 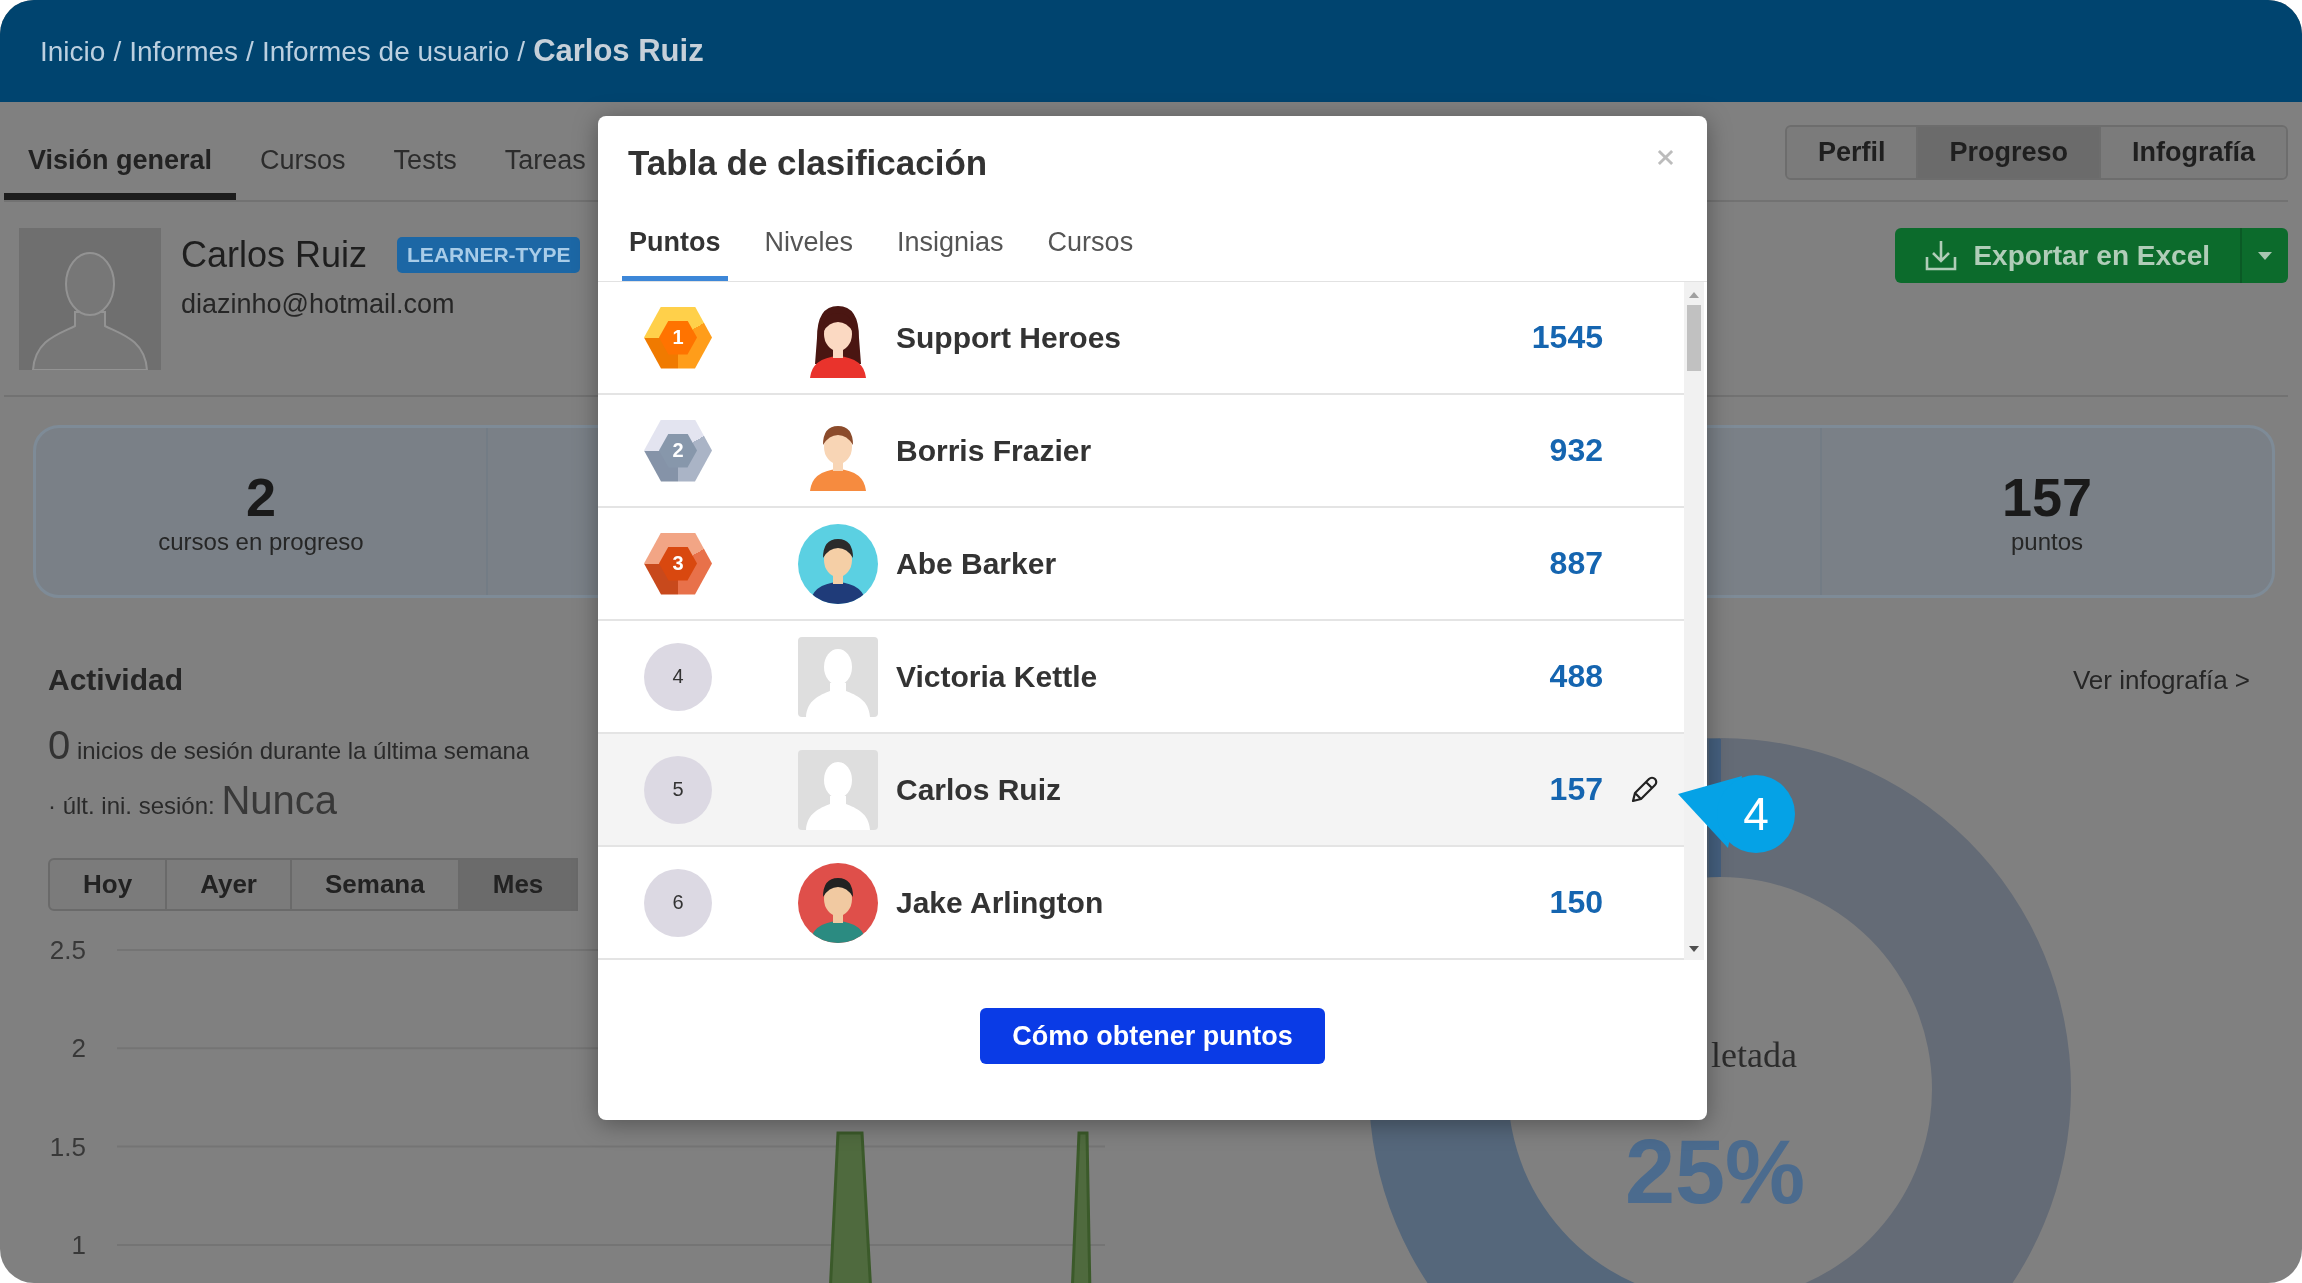 I want to click on dialog-tab: Niveles, so click(x=809, y=233).